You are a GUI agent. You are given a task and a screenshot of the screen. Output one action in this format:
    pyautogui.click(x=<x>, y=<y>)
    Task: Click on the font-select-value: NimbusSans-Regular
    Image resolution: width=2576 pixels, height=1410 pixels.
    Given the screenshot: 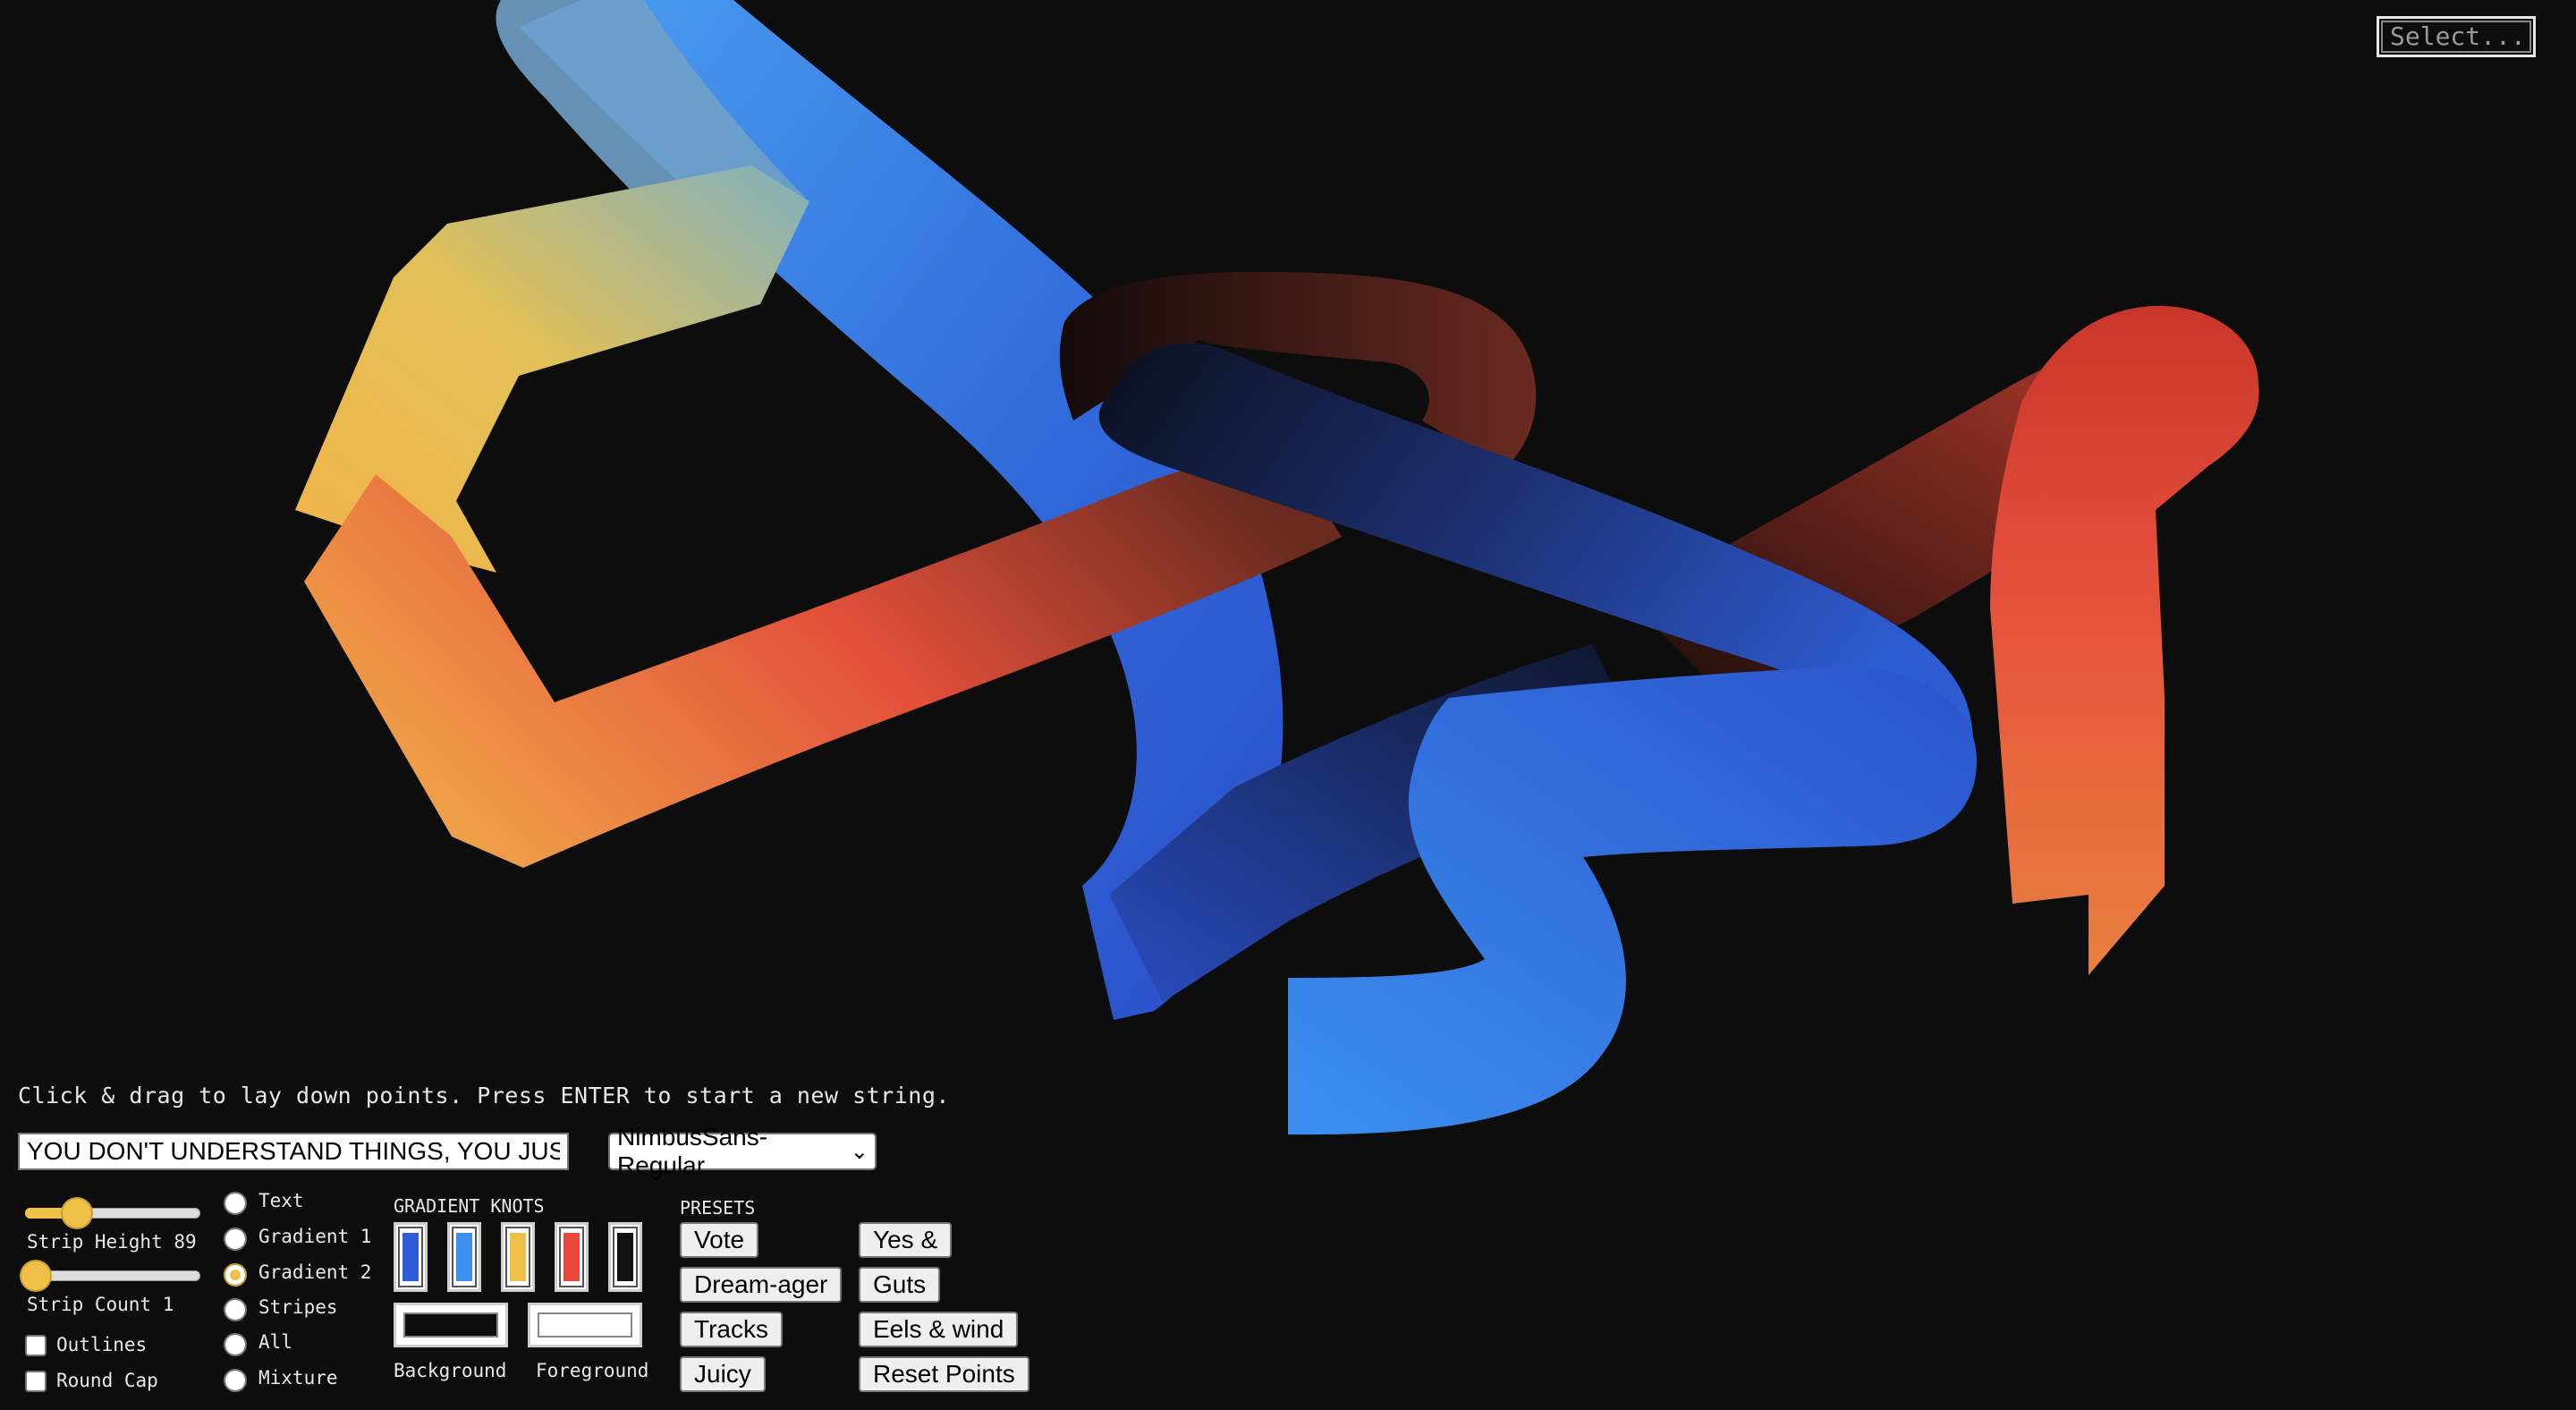 What is the action you would take?
    pyautogui.click(x=692, y=1151)
    